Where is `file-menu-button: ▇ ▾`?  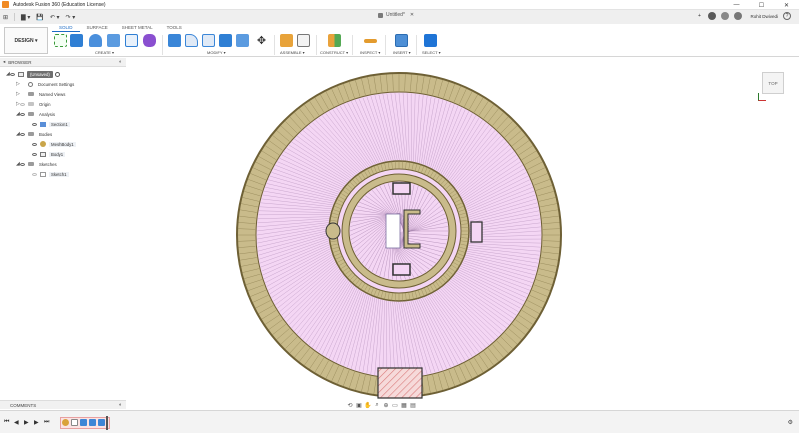 file-menu-button: ▇ ▾ is located at coordinates (25, 17).